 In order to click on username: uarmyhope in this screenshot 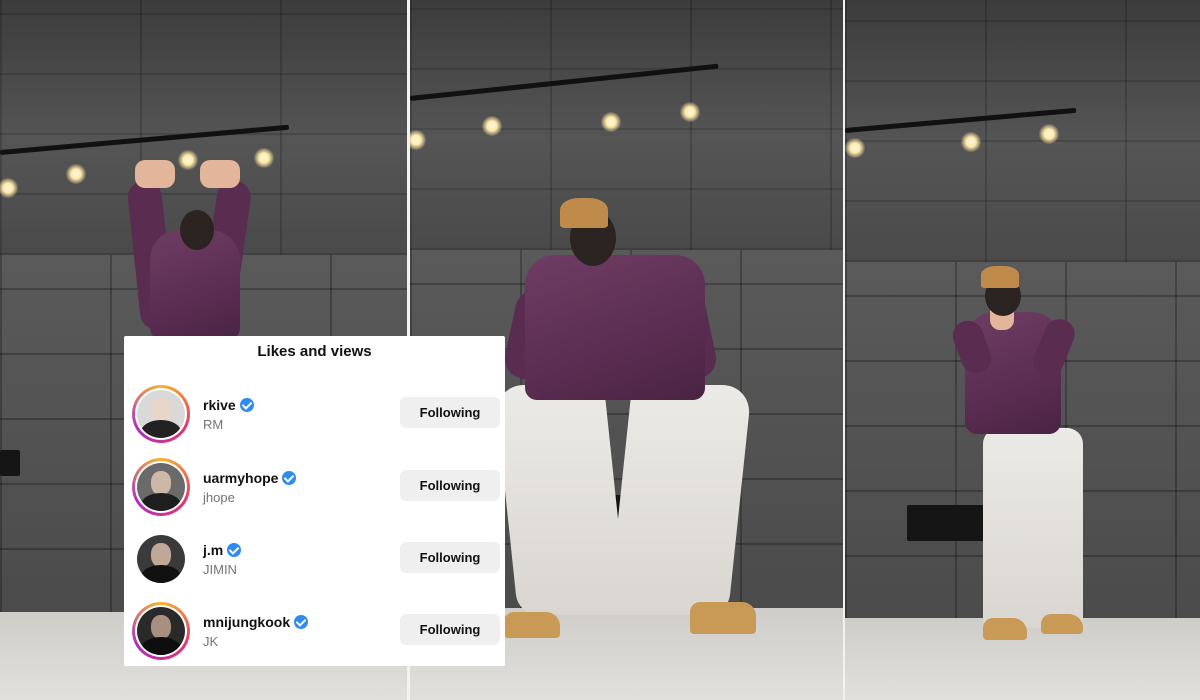, I will do `click(250, 478)`.